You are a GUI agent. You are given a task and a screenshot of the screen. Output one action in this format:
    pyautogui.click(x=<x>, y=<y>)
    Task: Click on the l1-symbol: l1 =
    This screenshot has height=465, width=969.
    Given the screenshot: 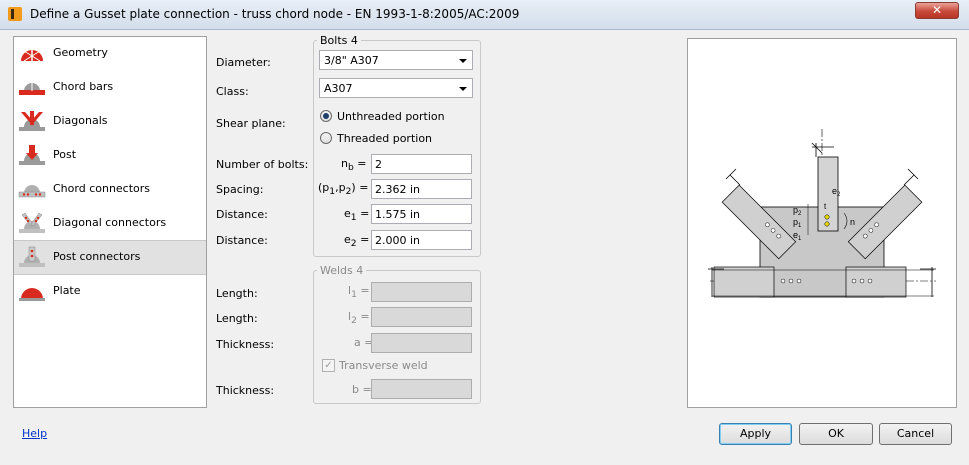 What is the action you would take?
    pyautogui.click(x=359, y=292)
    